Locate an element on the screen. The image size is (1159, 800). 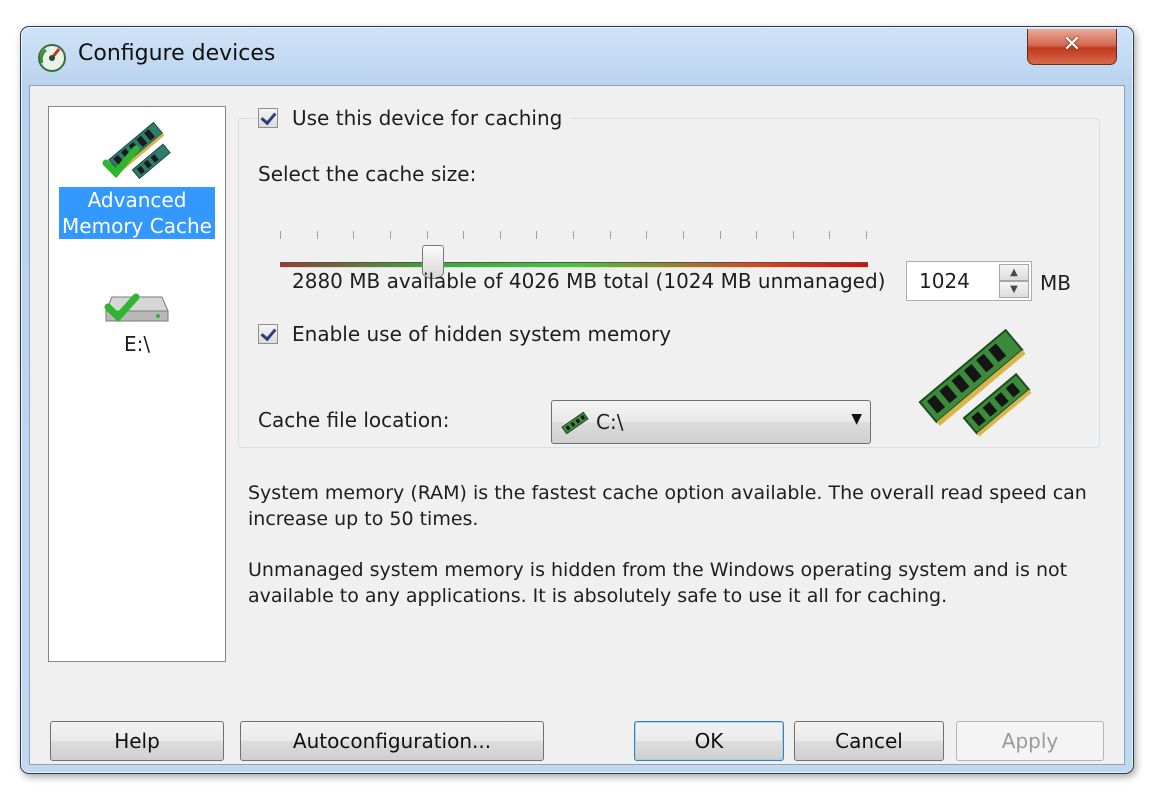
hidden-memory-label: Enable use of hidden system memory is located at coordinates (482, 334).